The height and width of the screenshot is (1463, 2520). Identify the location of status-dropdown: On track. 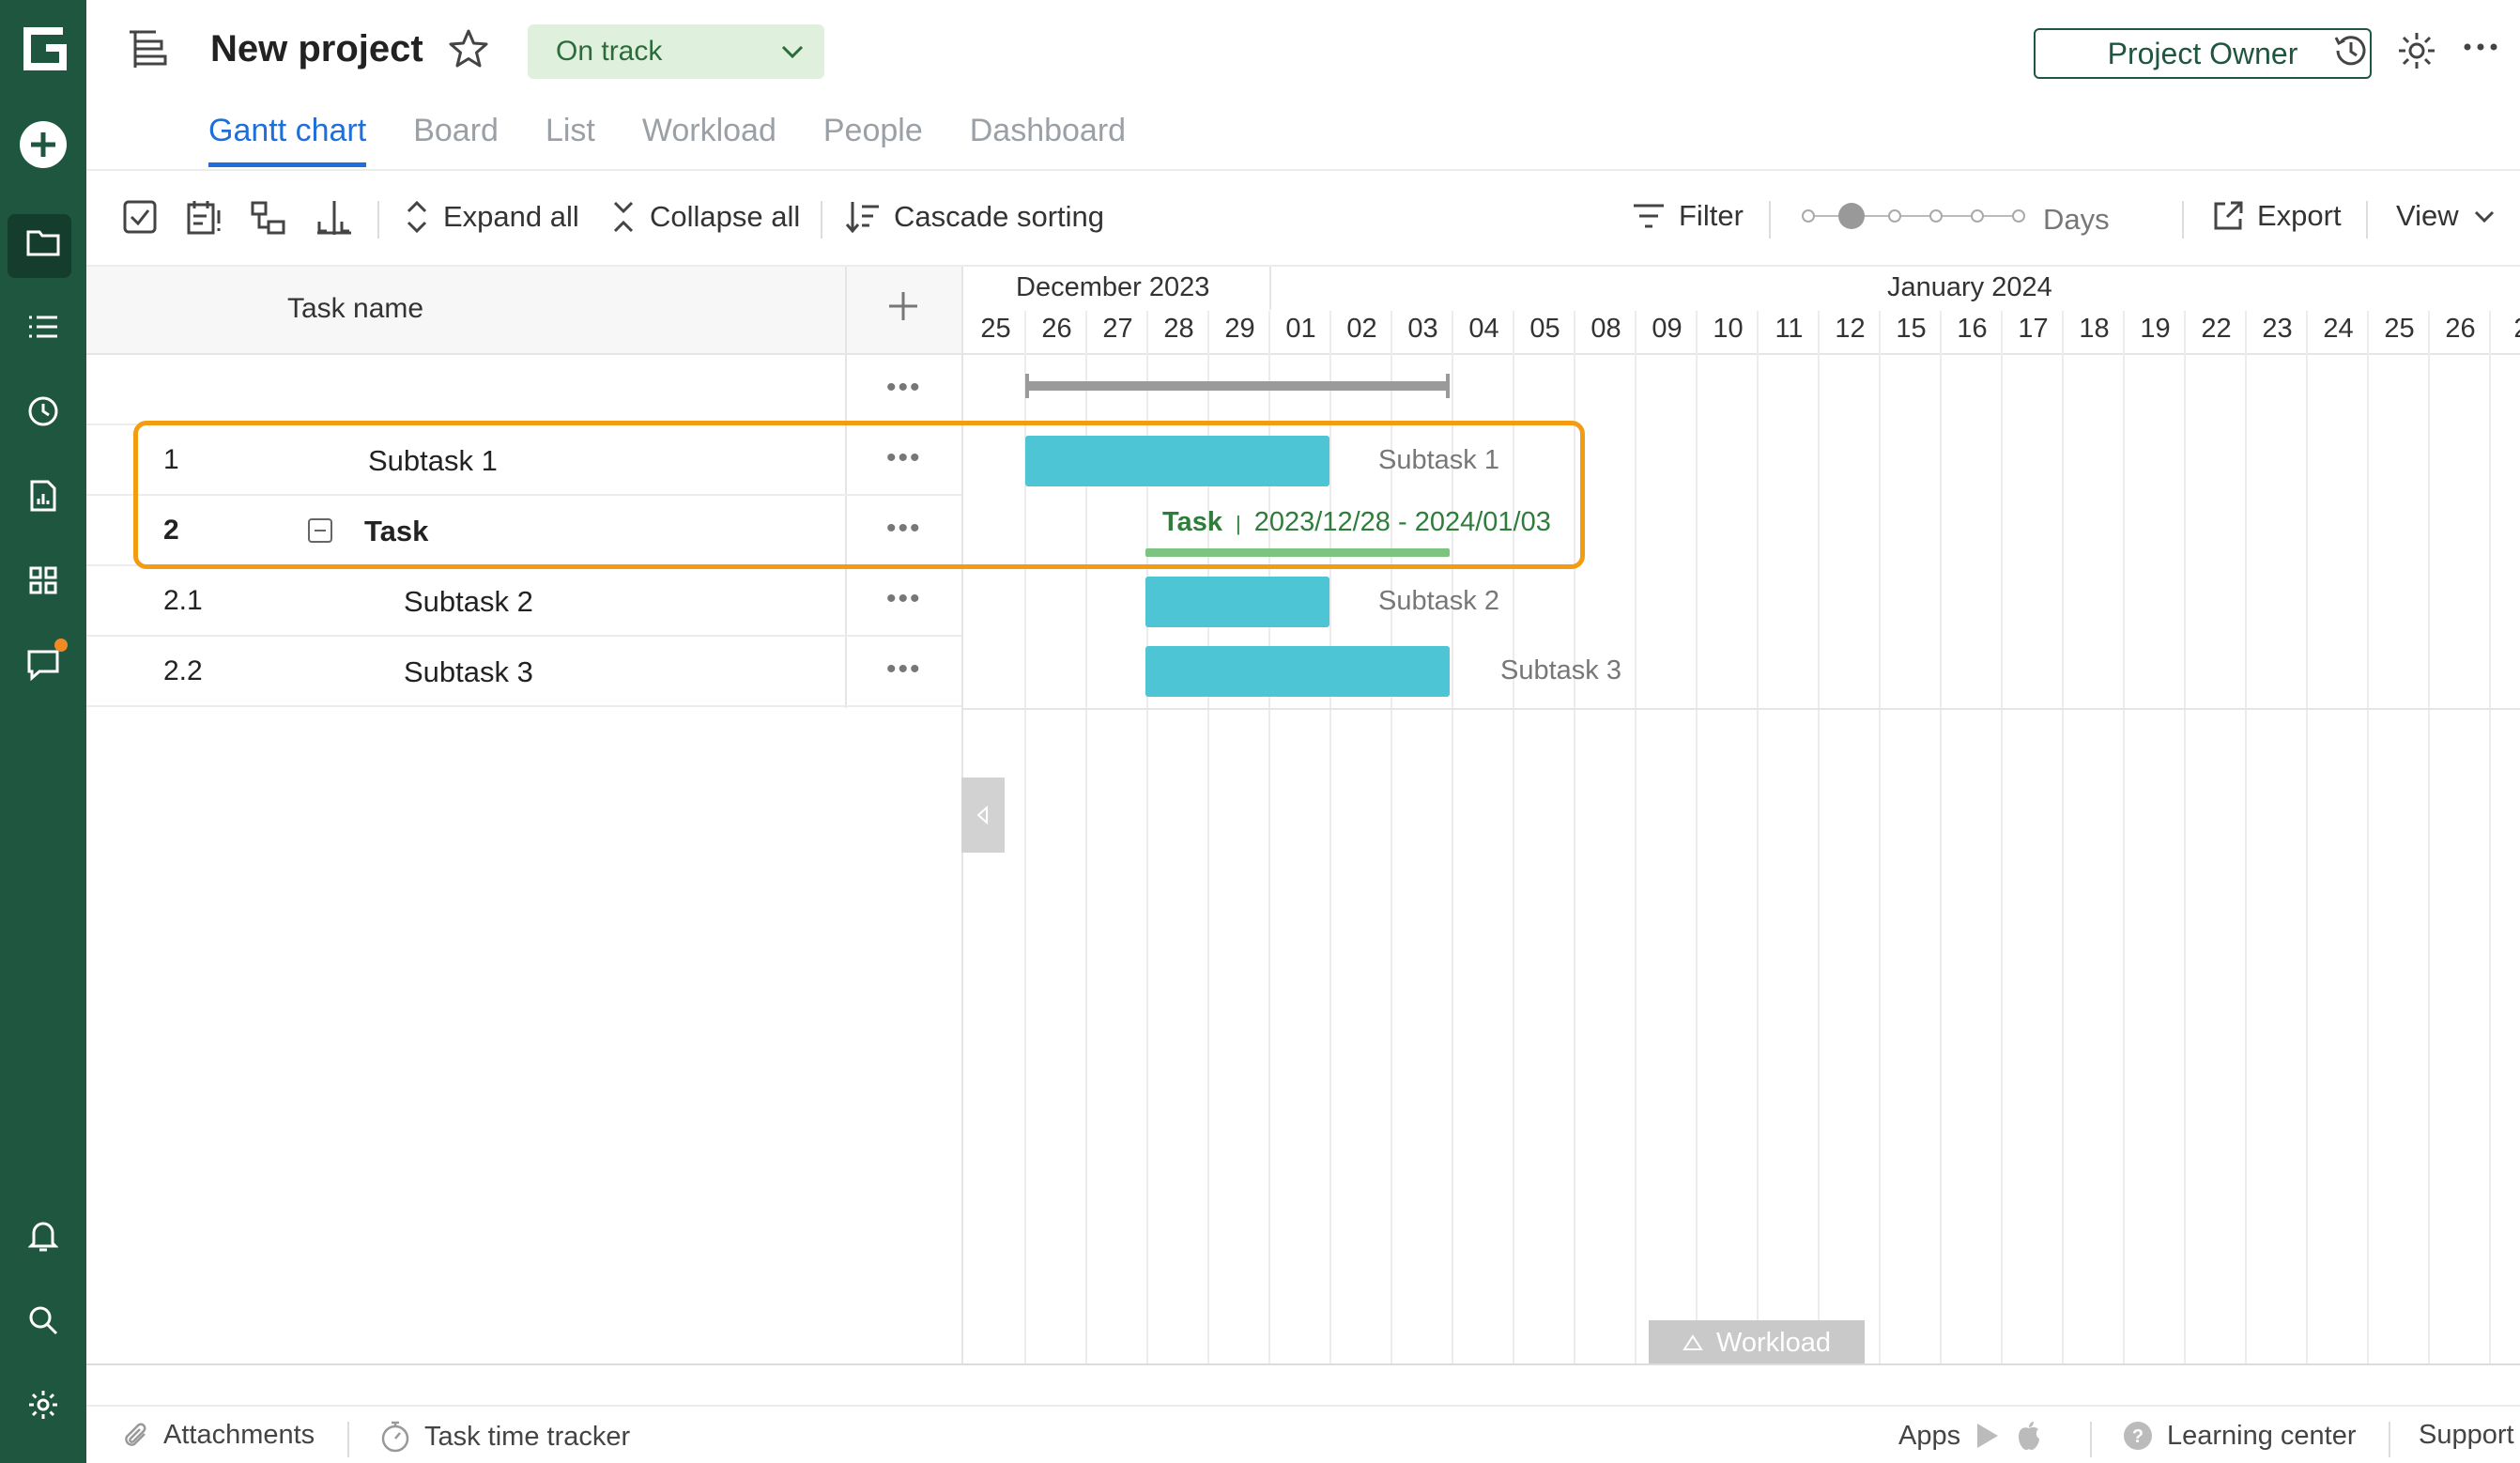
(676, 51).